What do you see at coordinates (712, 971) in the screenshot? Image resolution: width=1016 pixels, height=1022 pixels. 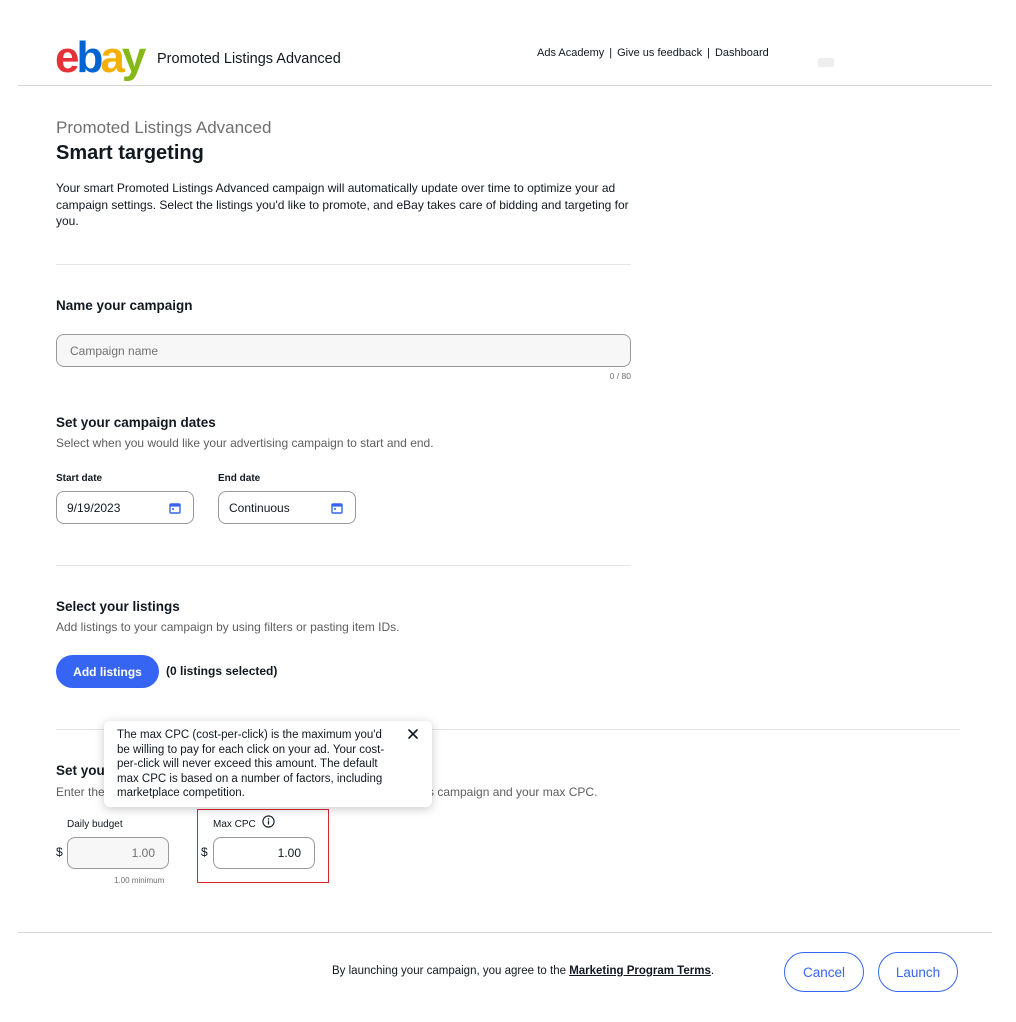 I see `terms-suffix: .` at bounding box center [712, 971].